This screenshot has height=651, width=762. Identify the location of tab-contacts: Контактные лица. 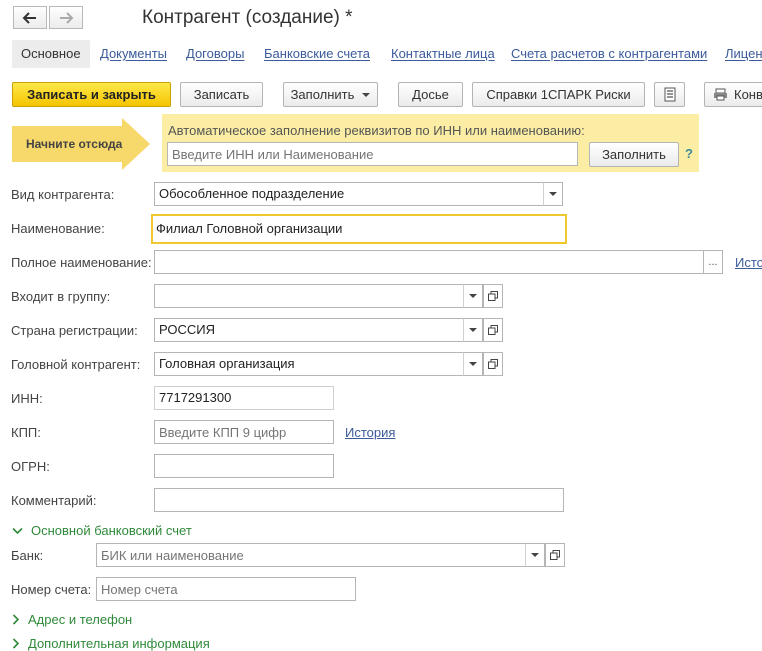
(443, 54).